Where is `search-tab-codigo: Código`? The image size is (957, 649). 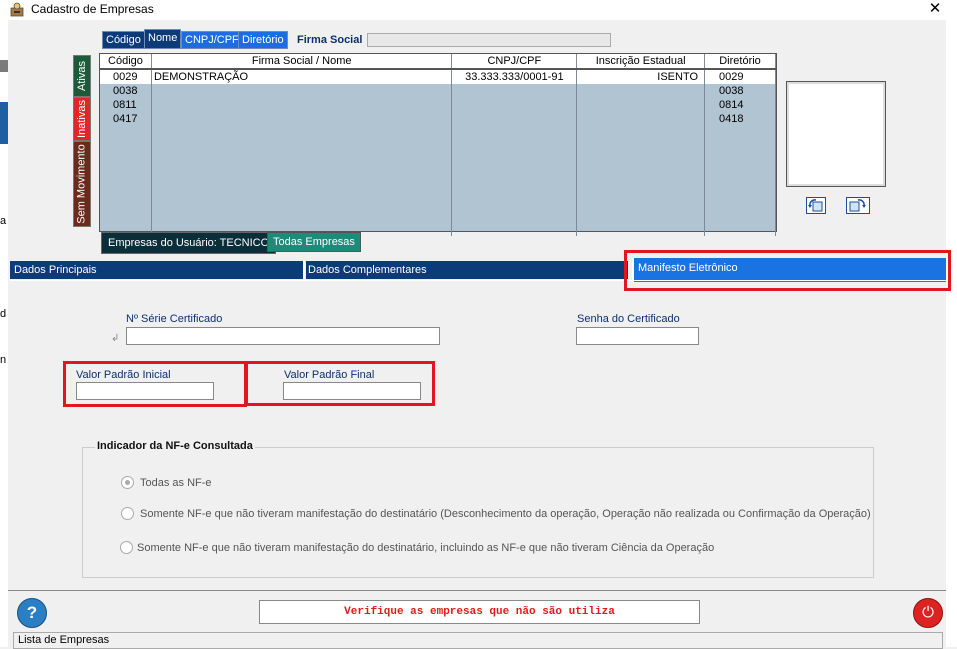 search-tab-codigo: Código is located at coordinates (123, 40).